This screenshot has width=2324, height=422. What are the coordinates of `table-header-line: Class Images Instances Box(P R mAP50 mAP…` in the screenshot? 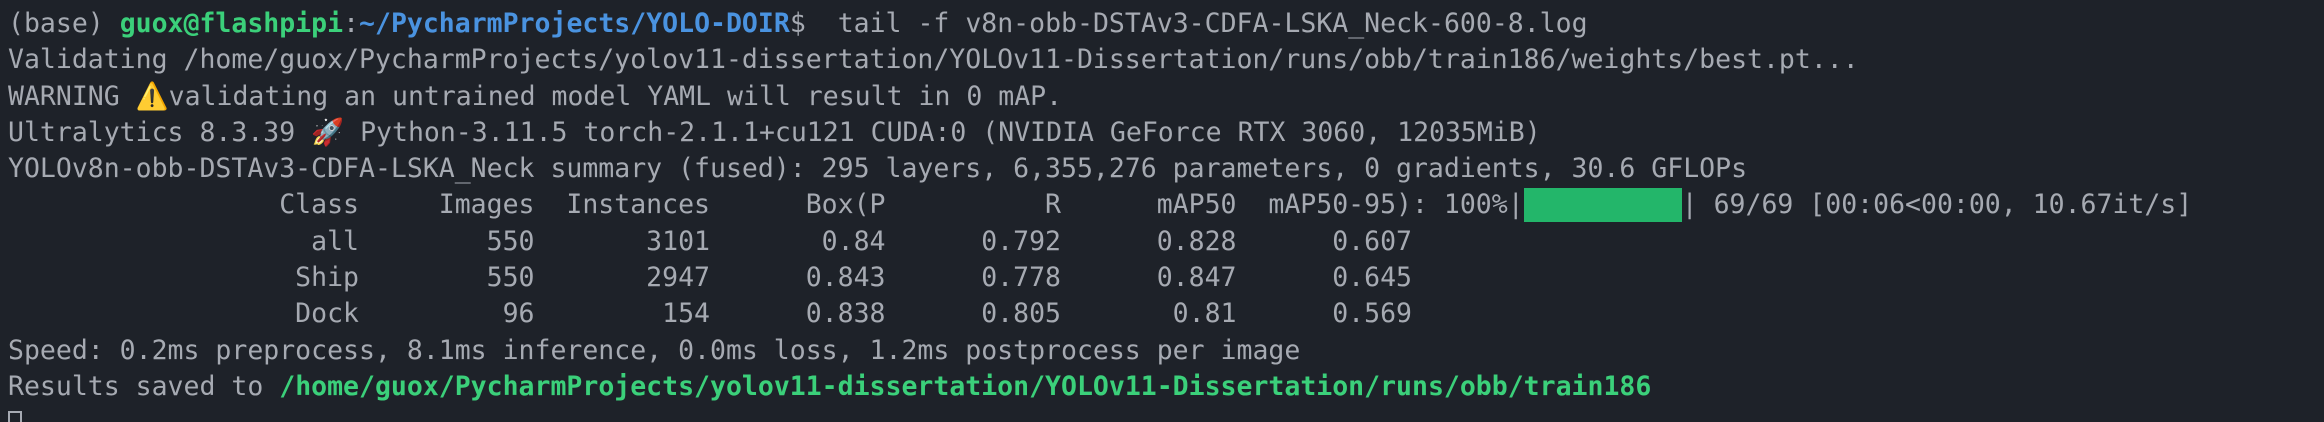 It's located at (1162, 205).